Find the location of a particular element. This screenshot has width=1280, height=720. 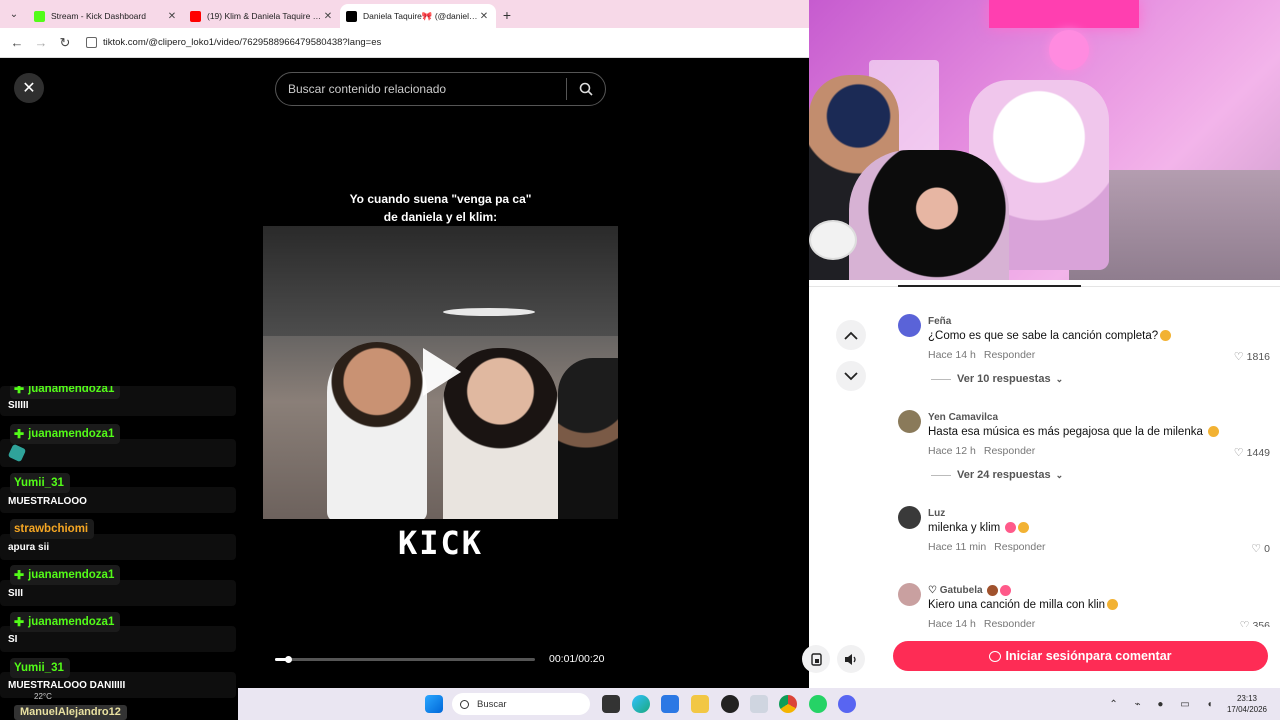

back-arrow-icon: ← is located at coordinates (17, 43).